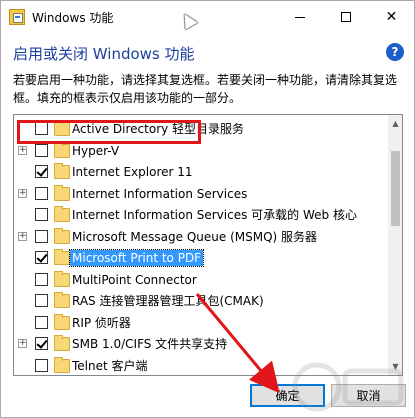 This screenshot has height=418, width=415. I want to click on close-button: ✕, so click(391, 17).